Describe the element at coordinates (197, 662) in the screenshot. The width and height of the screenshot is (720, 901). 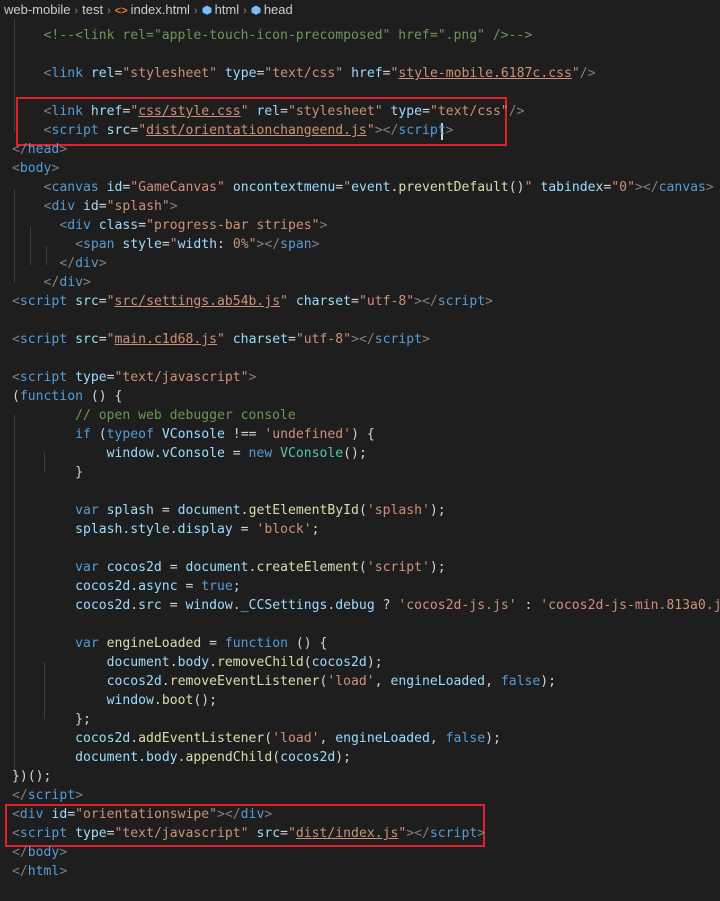
I see `code-line: document.body.removeChild(cocos2d);` at that location.